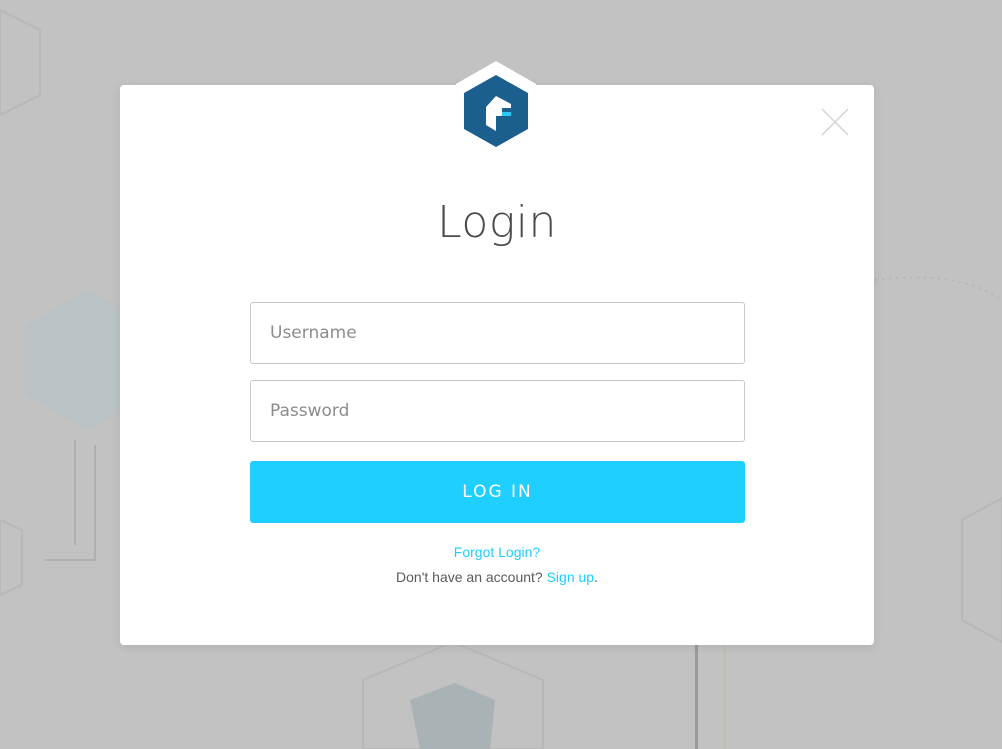  What do you see at coordinates (471, 577) in the screenshot?
I see `signup-prompt: Don't have an account?` at bounding box center [471, 577].